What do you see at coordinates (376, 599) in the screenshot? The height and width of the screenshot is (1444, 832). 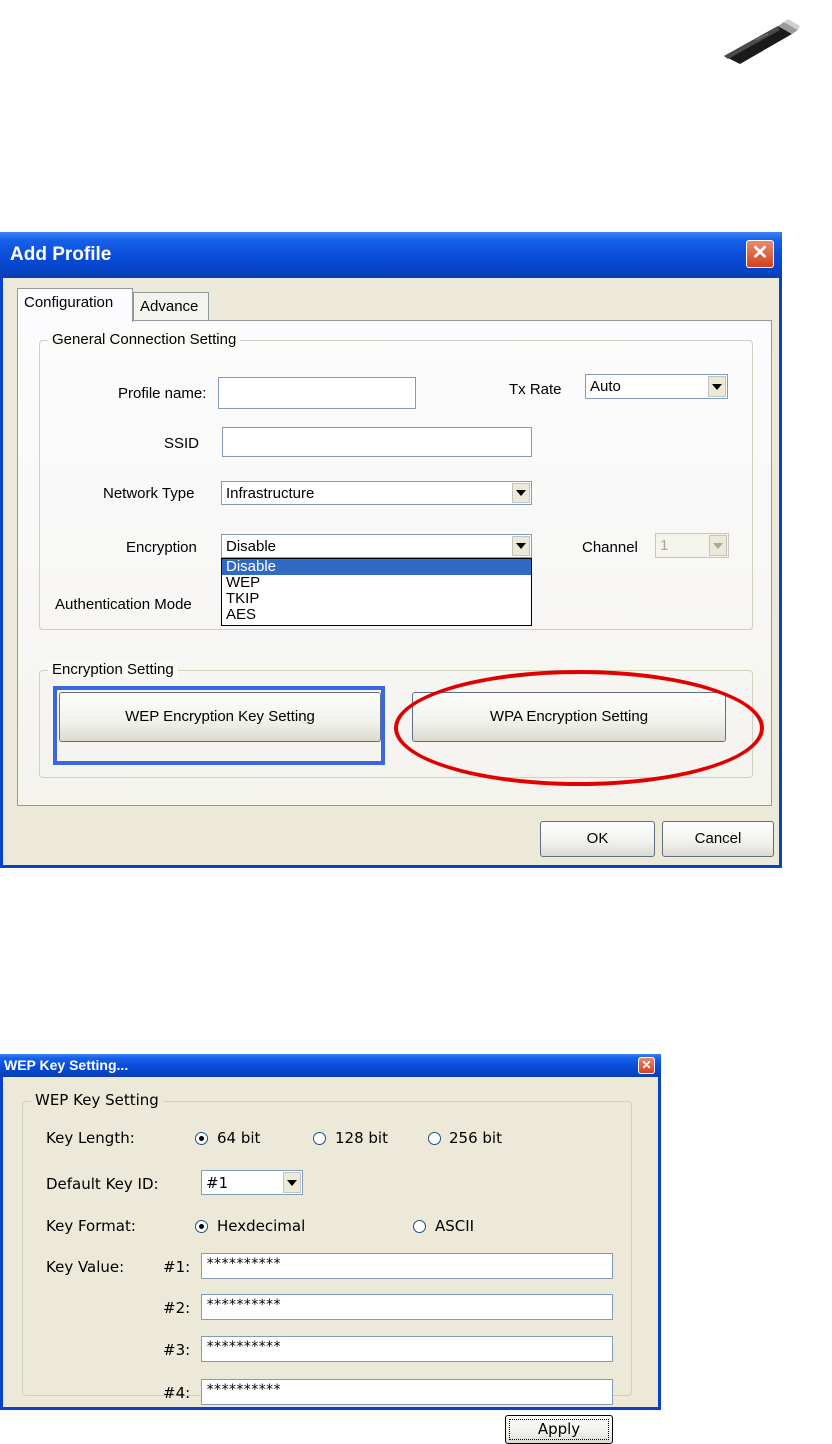 I see `dropdown-option-tkip: TKIP` at bounding box center [376, 599].